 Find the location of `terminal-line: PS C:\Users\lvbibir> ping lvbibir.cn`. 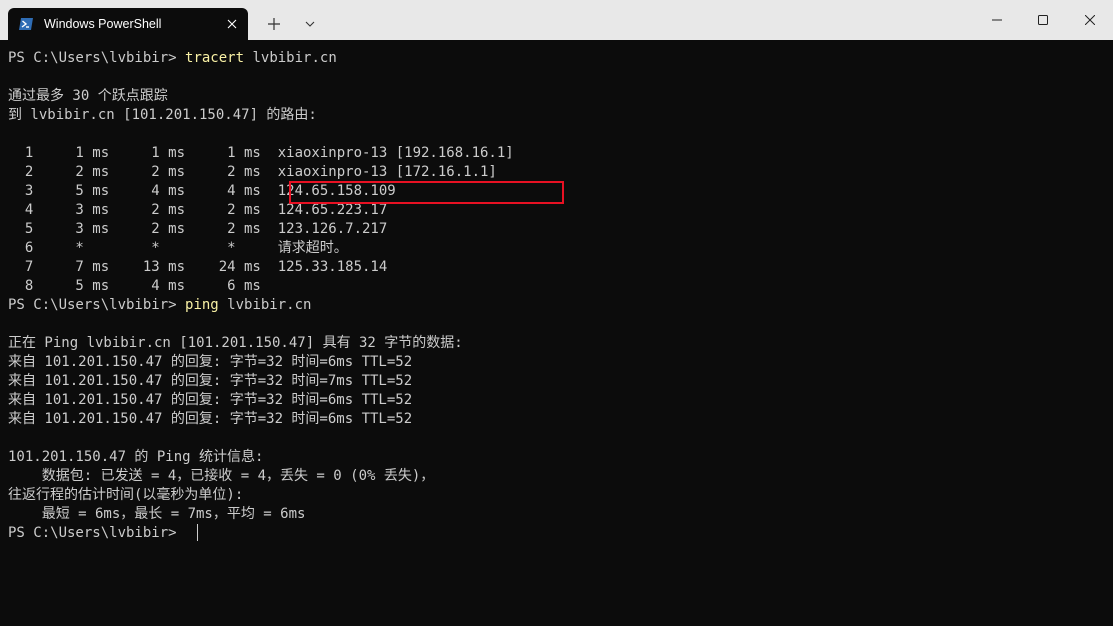

terminal-line: PS C:\Users\lvbibir> ping lvbibir.cn is located at coordinates (159, 305).